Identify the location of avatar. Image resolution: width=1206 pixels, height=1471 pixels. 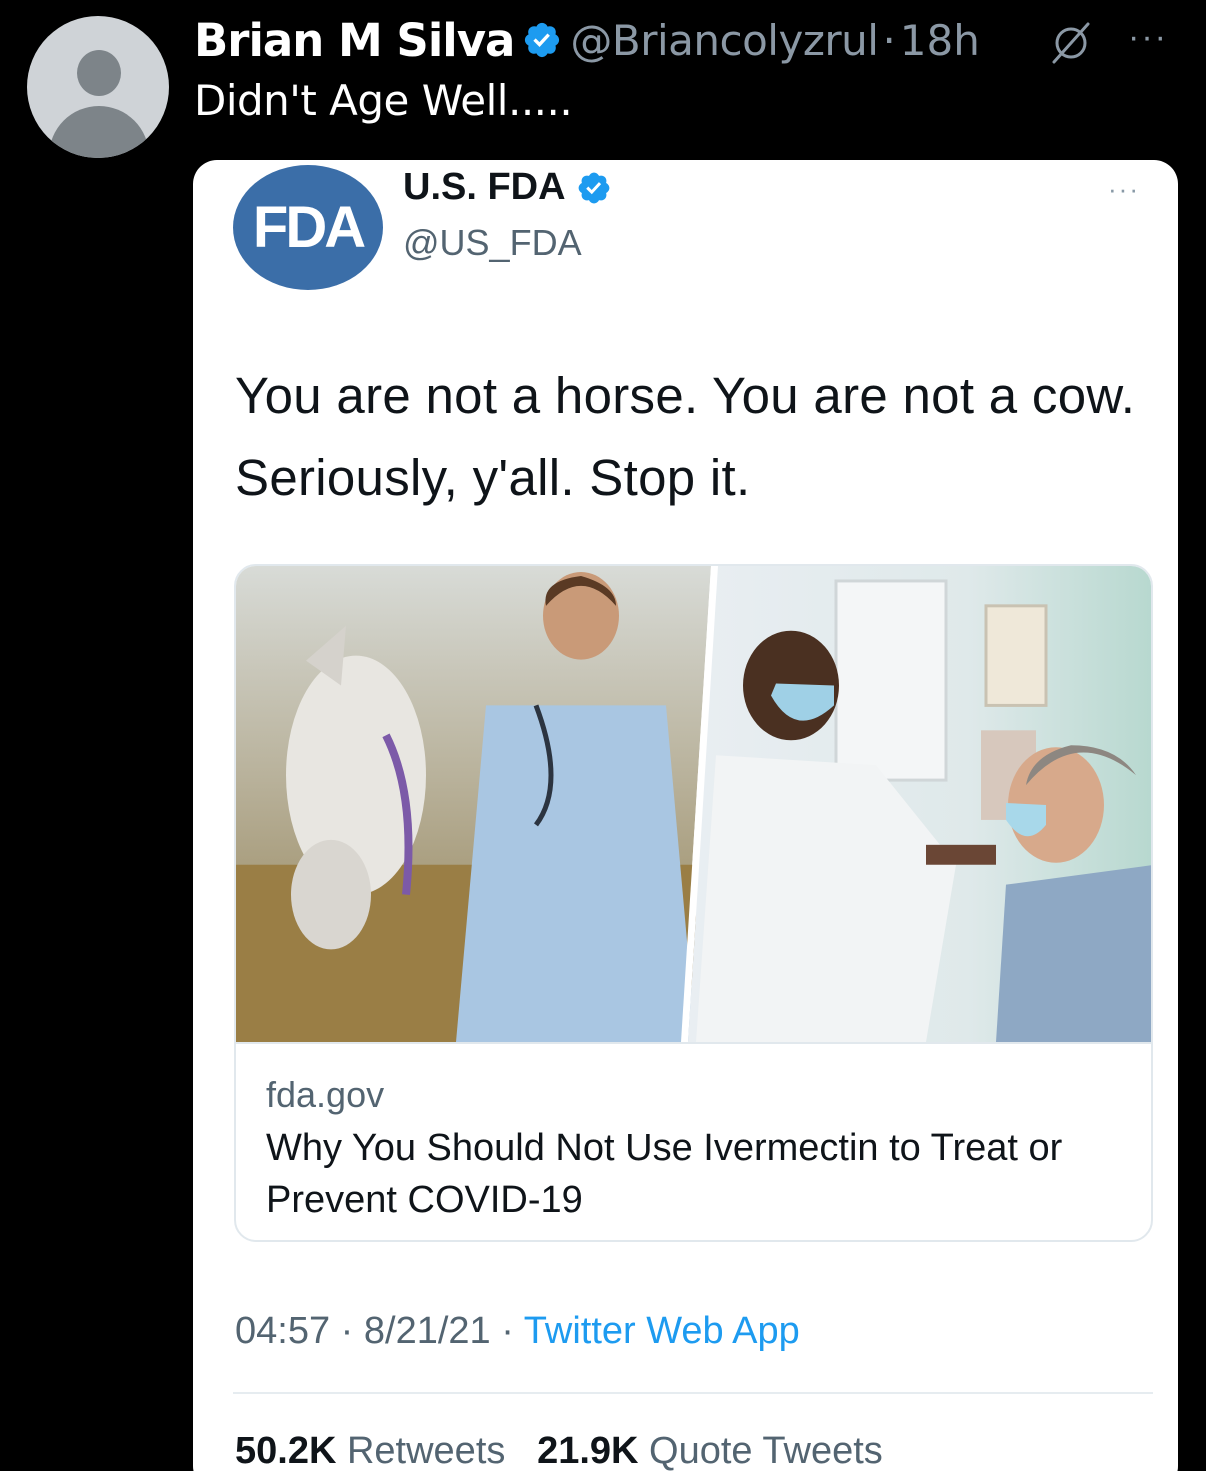
(98, 87).